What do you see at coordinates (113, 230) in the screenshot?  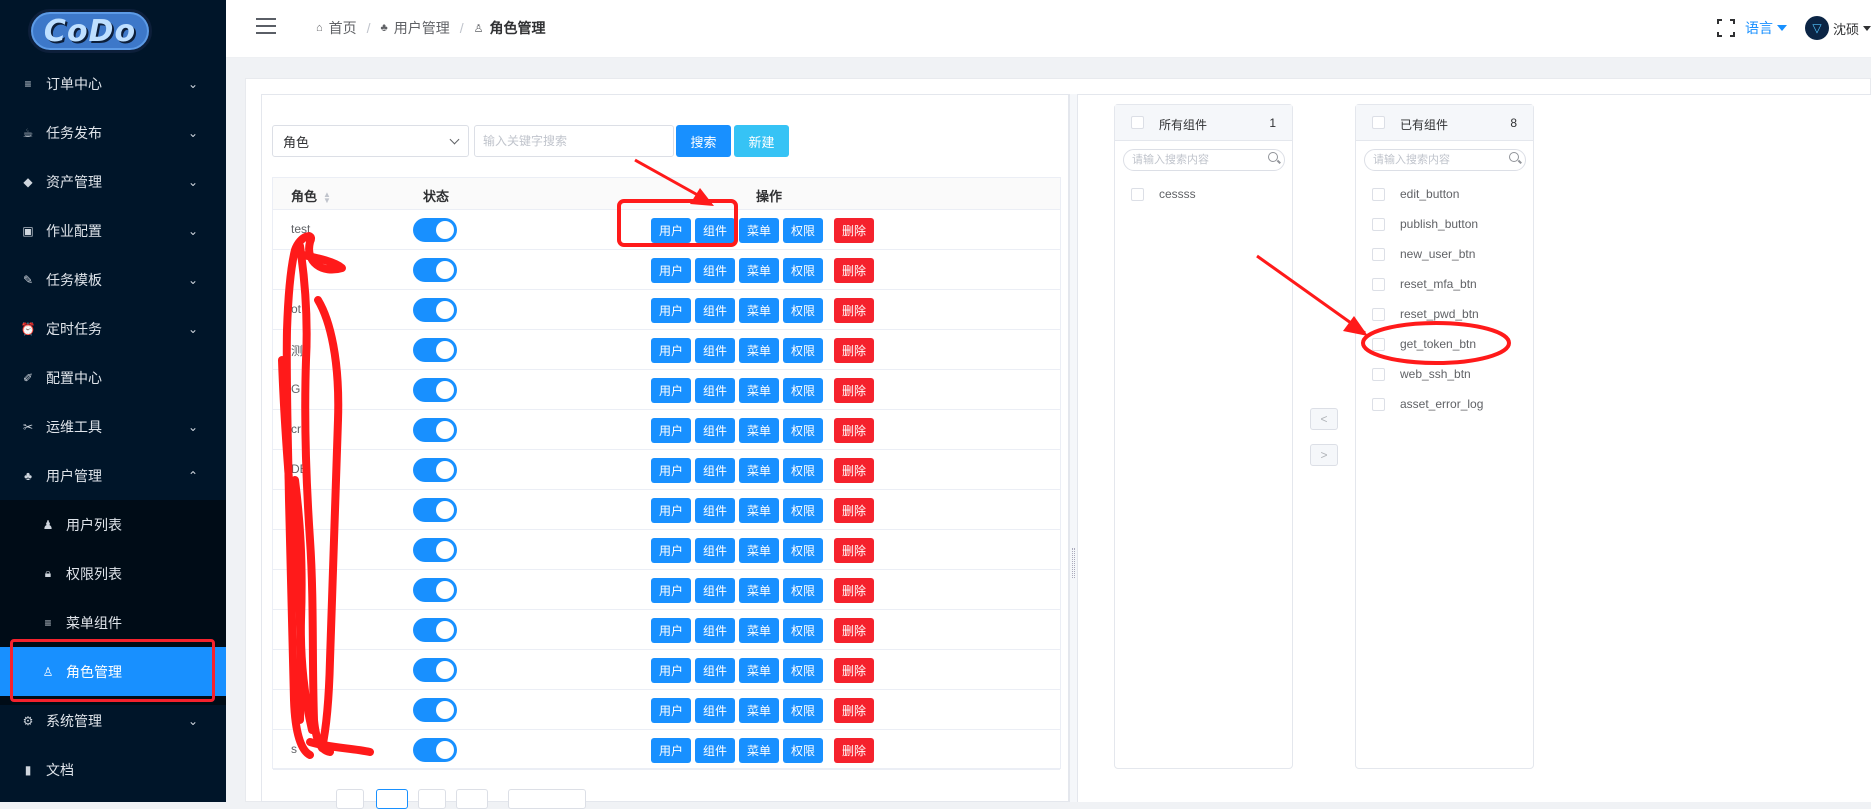 I see `sidebar-item-job-config: ▣ 作业配置 ⌄` at bounding box center [113, 230].